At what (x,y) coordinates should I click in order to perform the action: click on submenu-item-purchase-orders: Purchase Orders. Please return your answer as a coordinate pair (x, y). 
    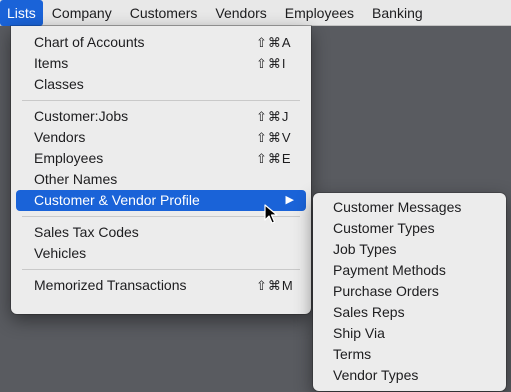
    Looking at the image, I should click on (409, 291).